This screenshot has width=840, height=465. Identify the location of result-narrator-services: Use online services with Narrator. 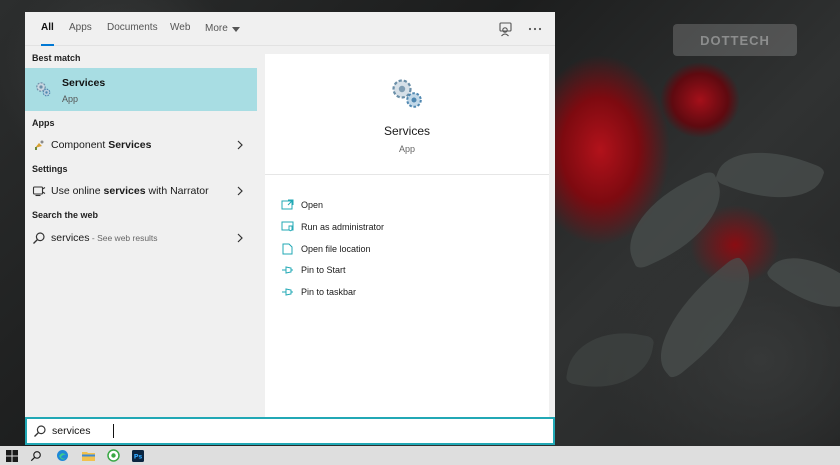
(141, 191).